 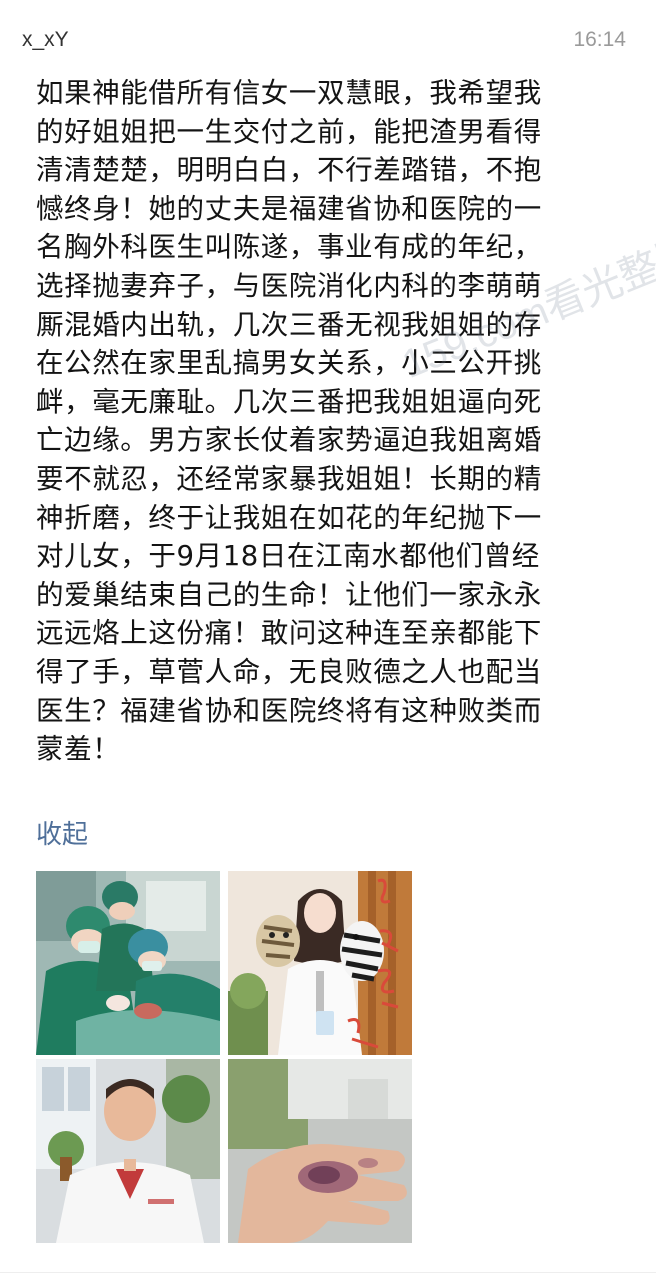 I want to click on woman-with-plush-toys-photo, so click(x=320, y=963).